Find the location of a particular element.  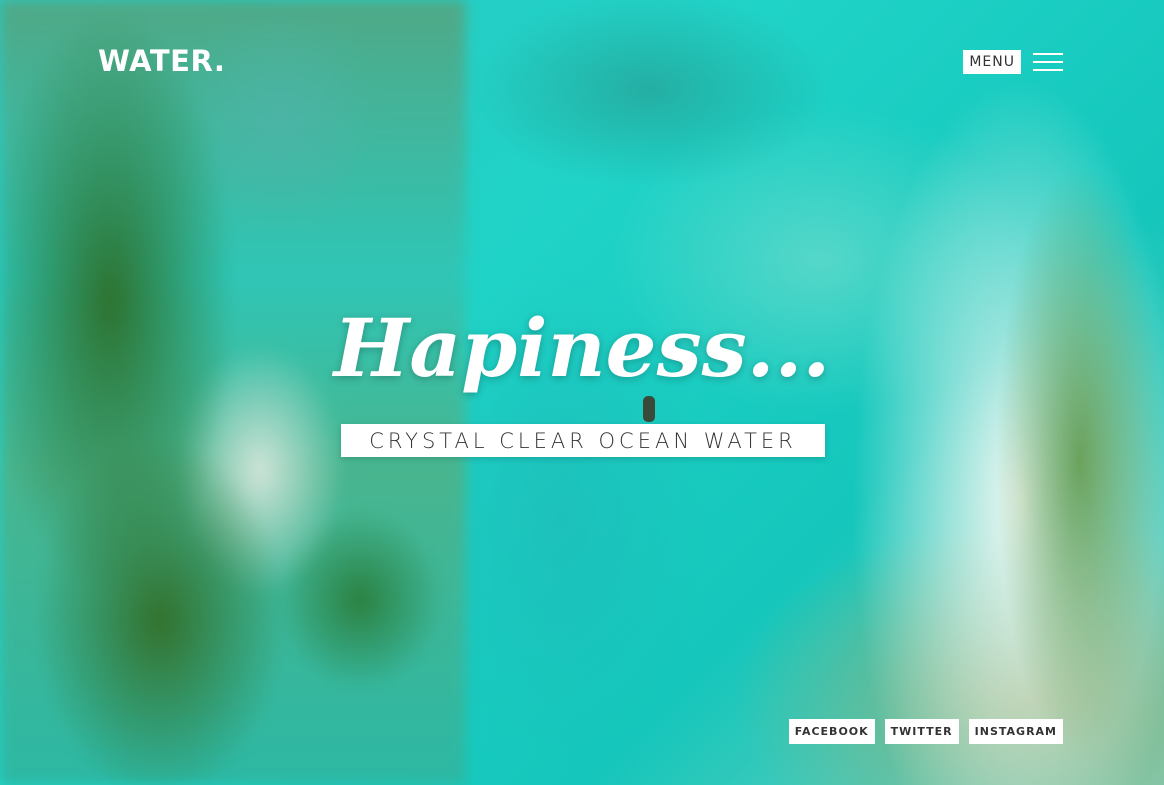

social-links: FACEBOOK TWITTER INSTAGRAM is located at coordinates (925, 731).